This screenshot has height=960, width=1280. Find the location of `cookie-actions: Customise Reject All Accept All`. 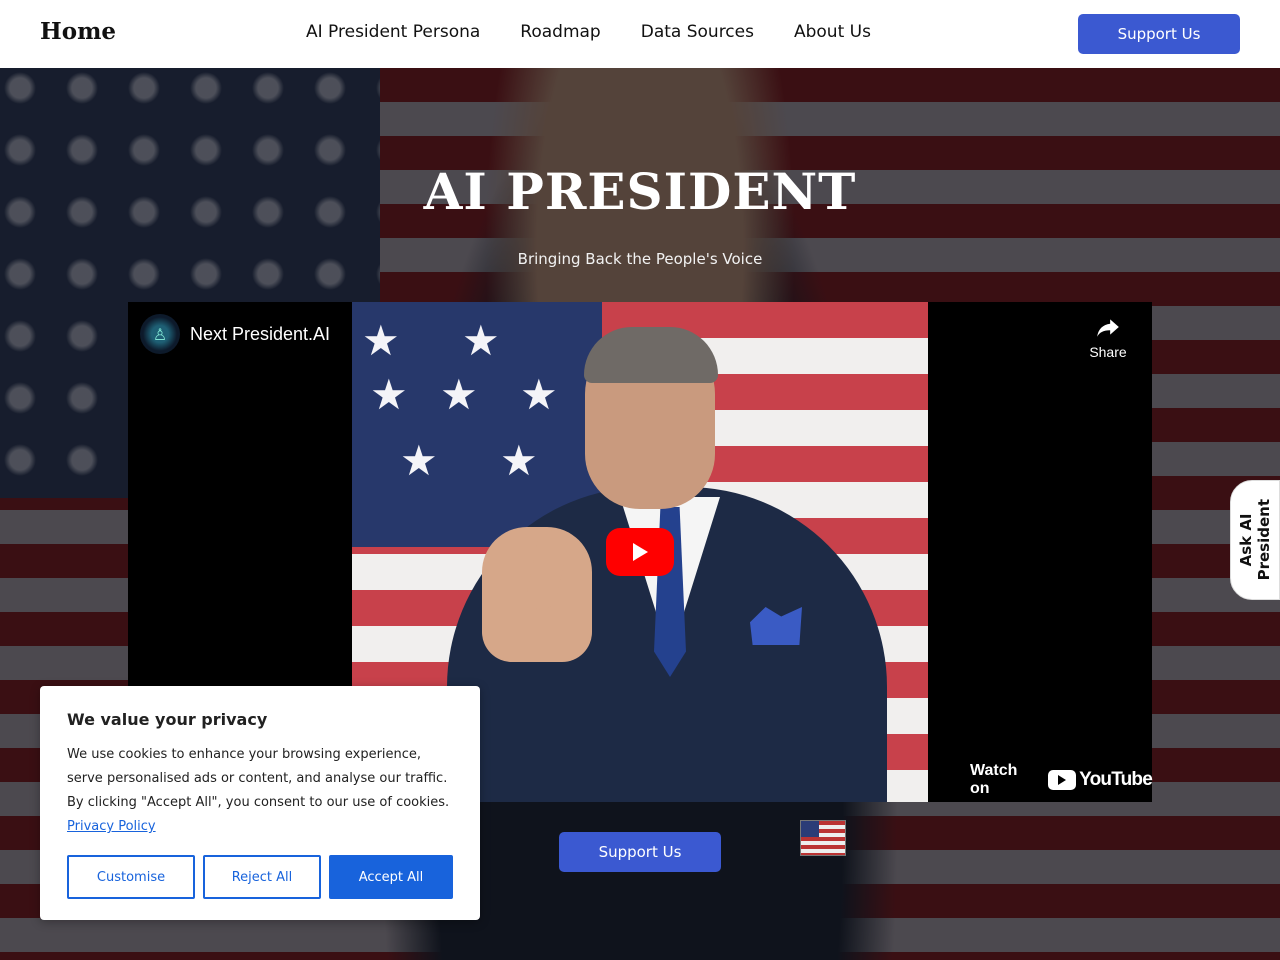

cookie-actions: Customise Reject All Accept All is located at coordinates (260, 877).